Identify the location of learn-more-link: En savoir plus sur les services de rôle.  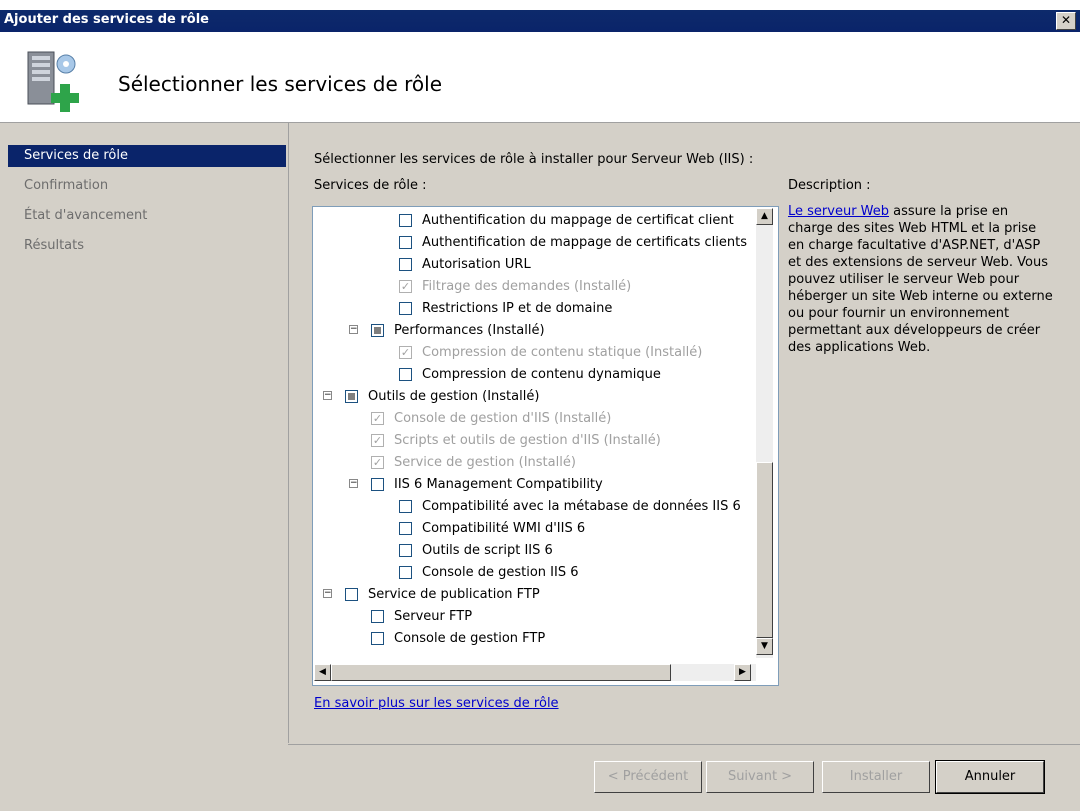
(436, 703).